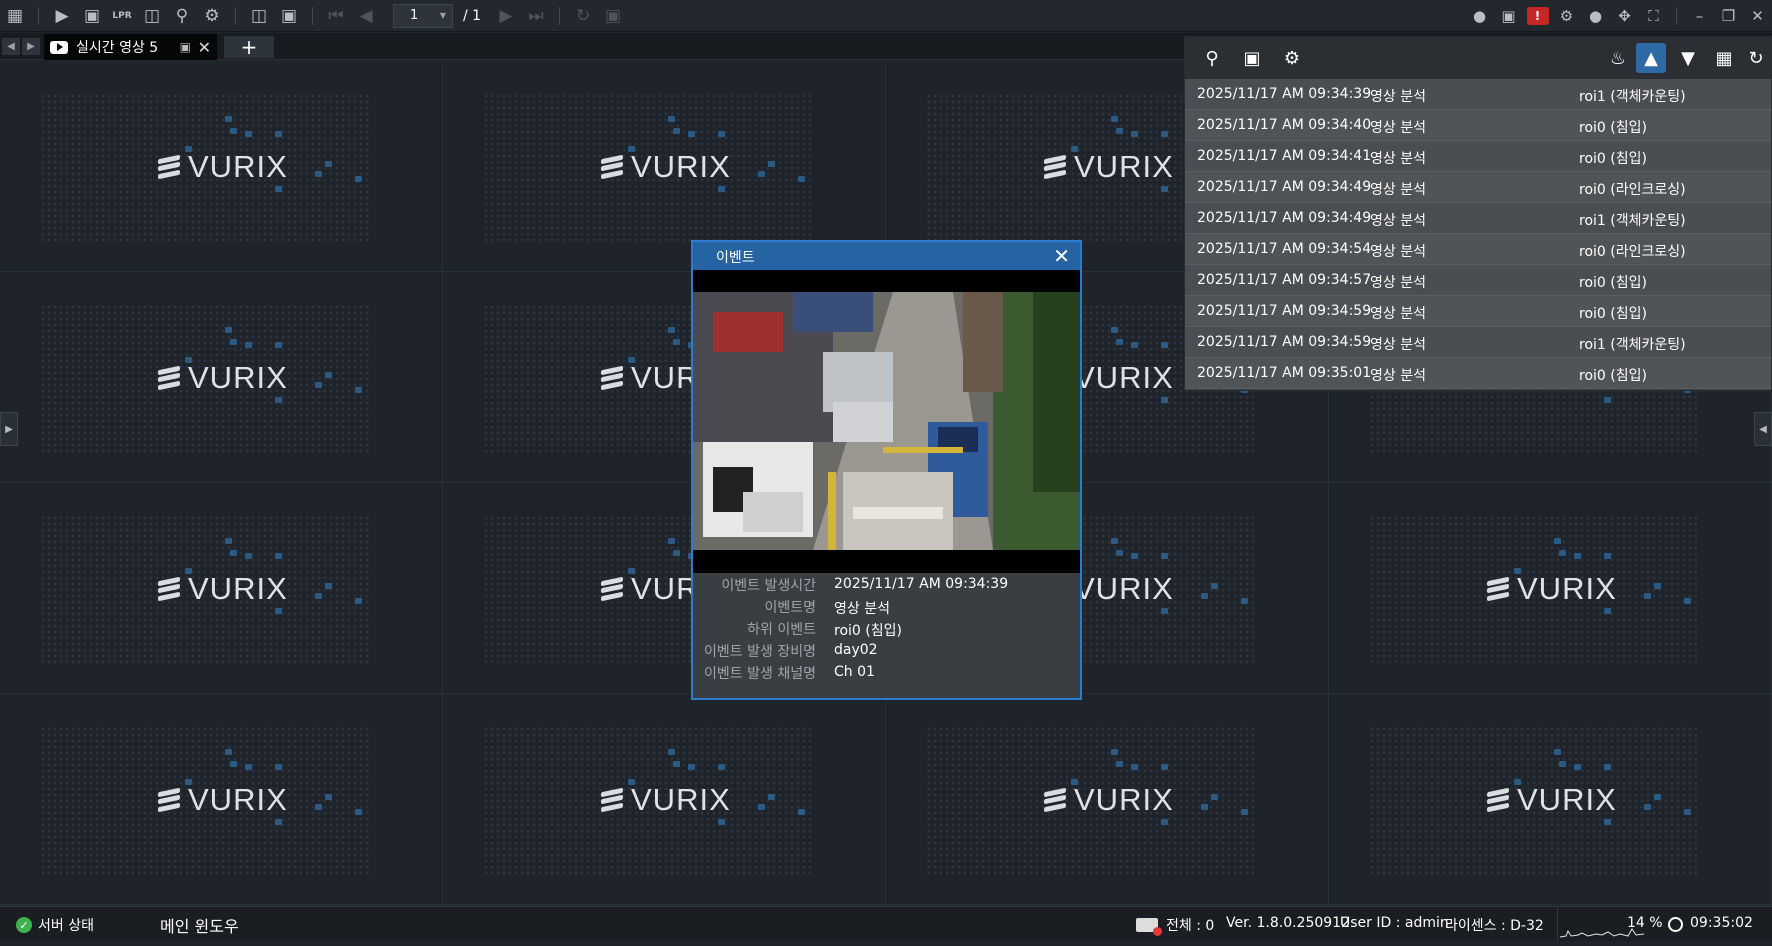 Image resolution: width=1772 pixels, height=946 pixels. Describe the element at coordinates (1724, 58) in the screenshot. I see `grid-view-icon: ▦` at that location.